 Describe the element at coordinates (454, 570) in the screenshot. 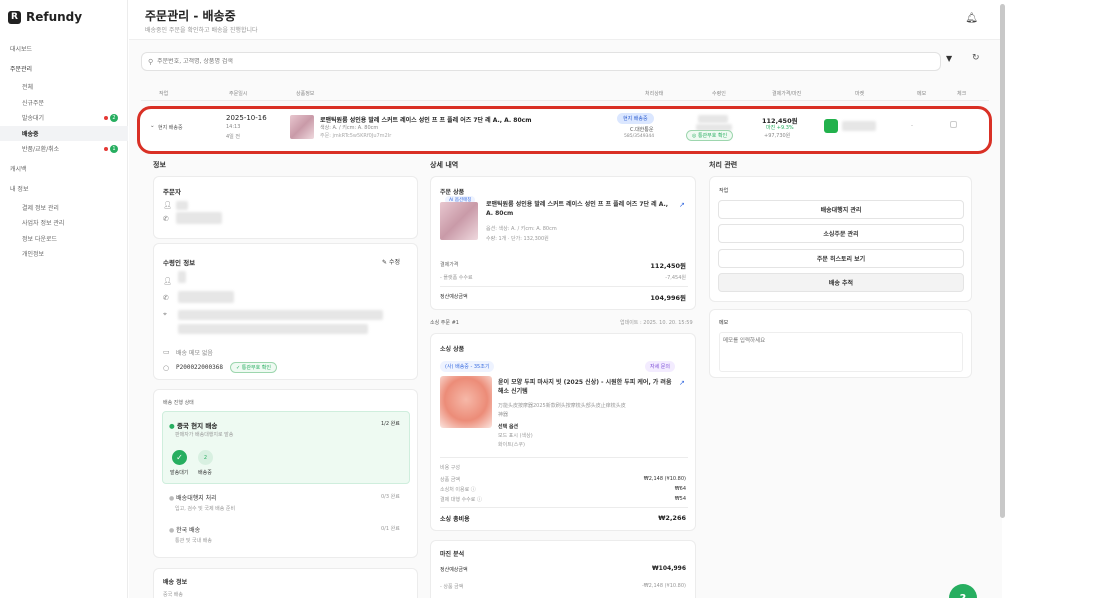

I see `margin-label: 정산예상금액` at that location.